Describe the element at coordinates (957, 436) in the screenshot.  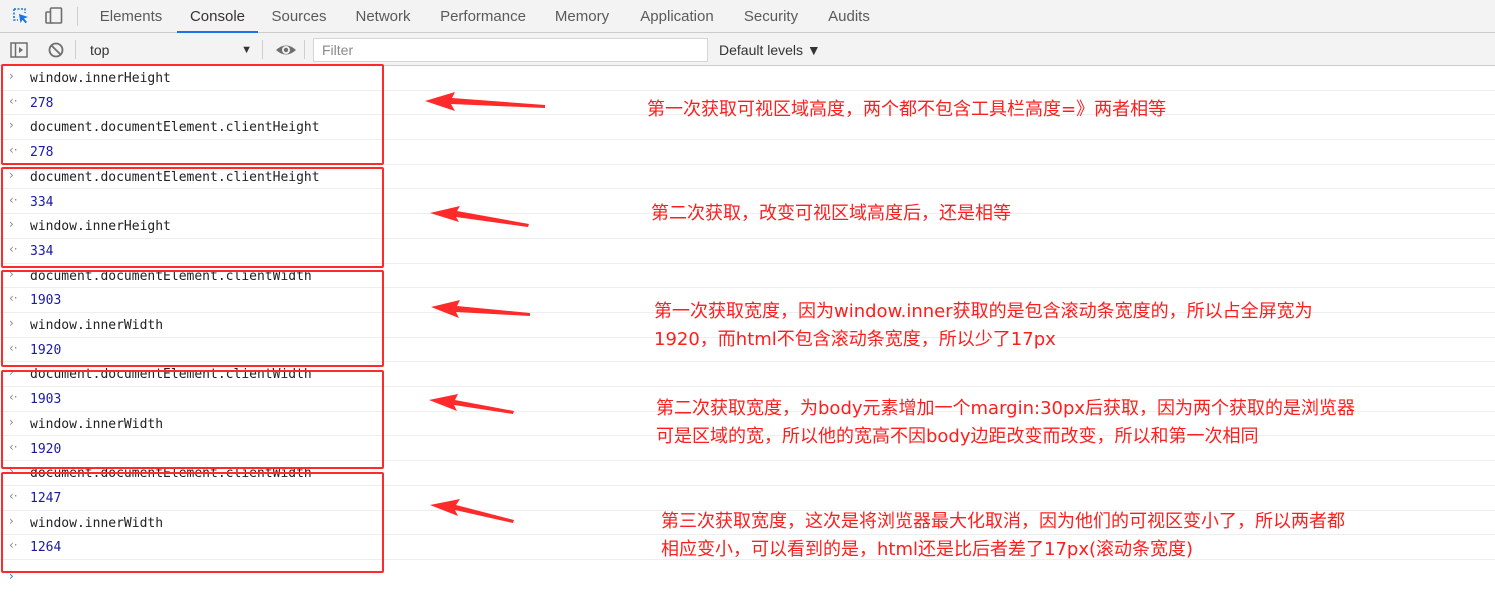
I see `note-line: 可是区域的宽，所以他的宽高不因body边距改变而改变，所以和第一次相同` at that location.